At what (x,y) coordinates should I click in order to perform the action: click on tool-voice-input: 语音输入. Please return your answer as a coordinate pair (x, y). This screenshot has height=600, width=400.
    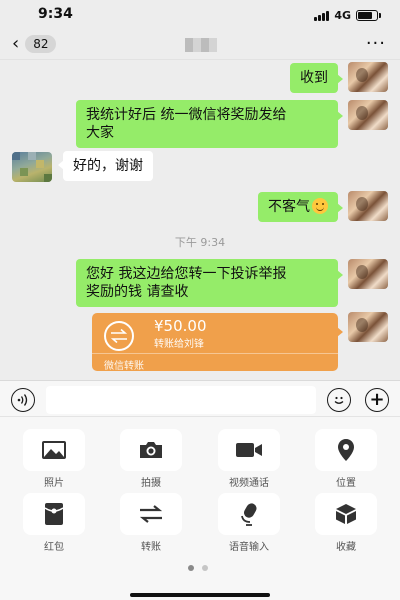
    Looking at the image, I should click on (249, 525).